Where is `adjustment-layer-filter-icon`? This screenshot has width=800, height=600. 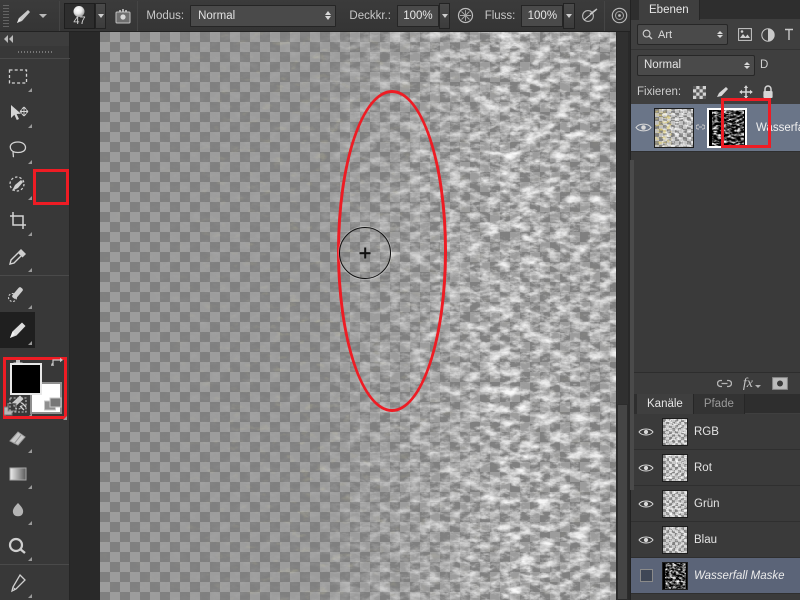 adjustment-layer-filter-icon is located at coordinates (768, 34).